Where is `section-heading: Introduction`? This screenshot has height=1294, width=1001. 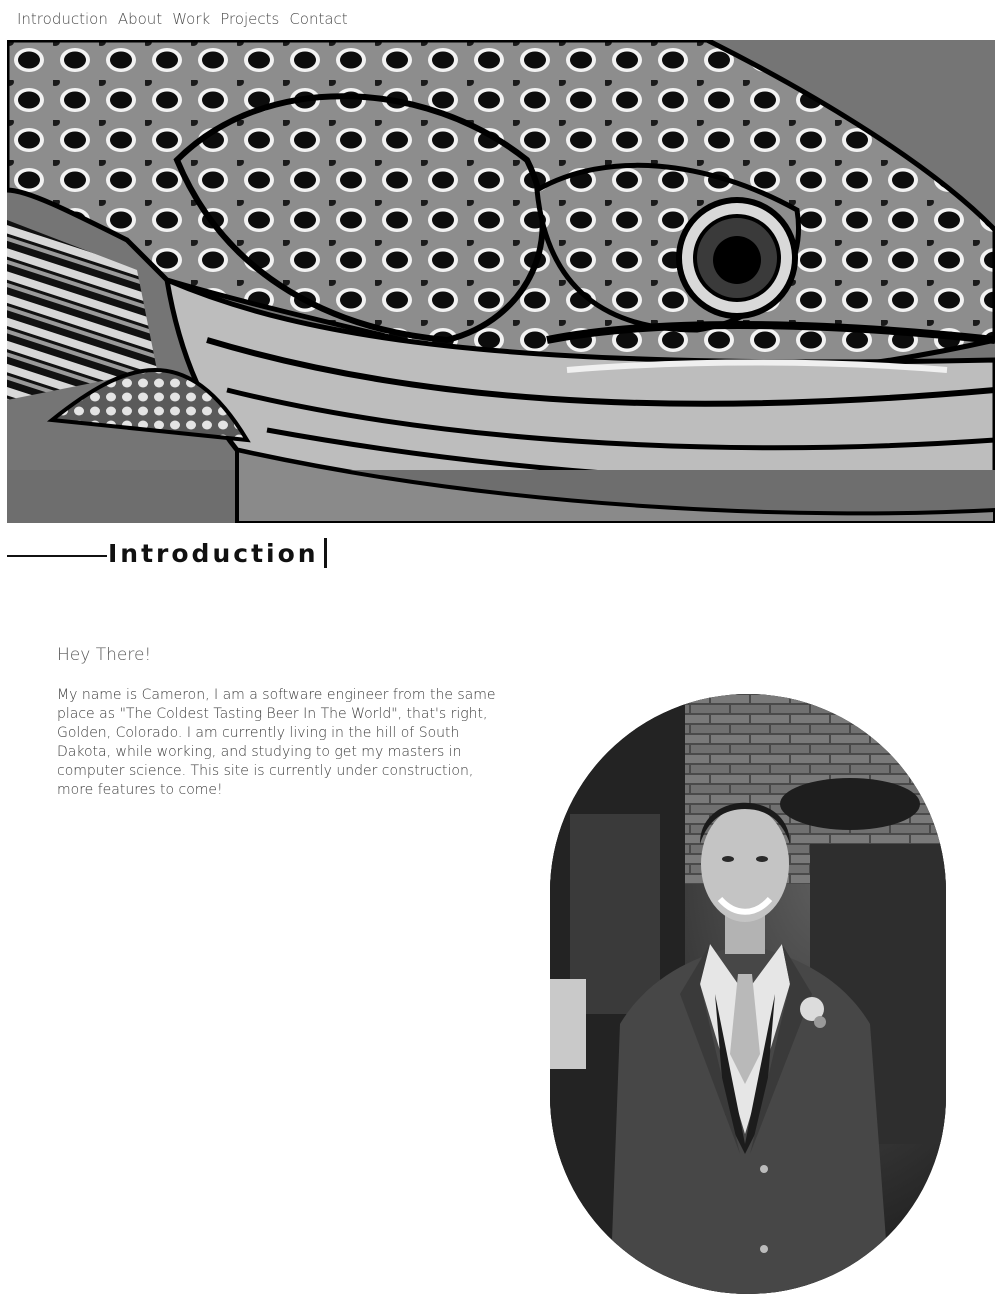
section-heading: Introduction is located at coordinates (167, 553).